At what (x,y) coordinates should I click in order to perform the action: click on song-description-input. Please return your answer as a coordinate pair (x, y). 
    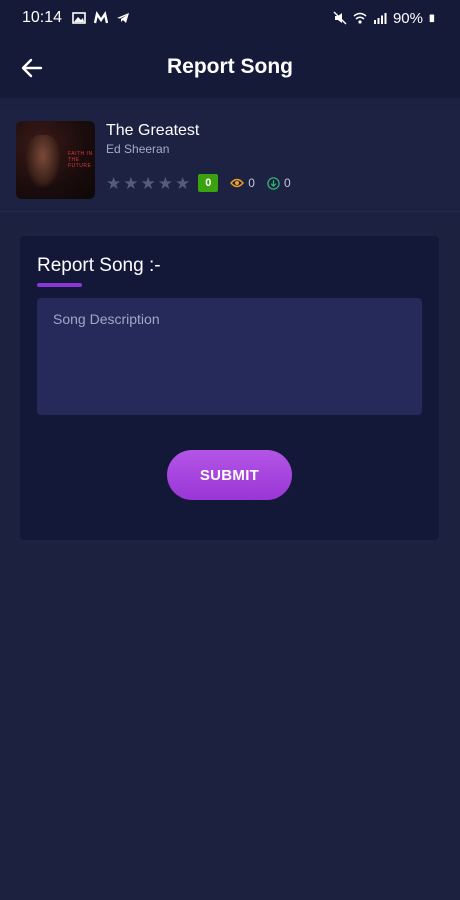
    Looking at the image, I should click on (229, 356).